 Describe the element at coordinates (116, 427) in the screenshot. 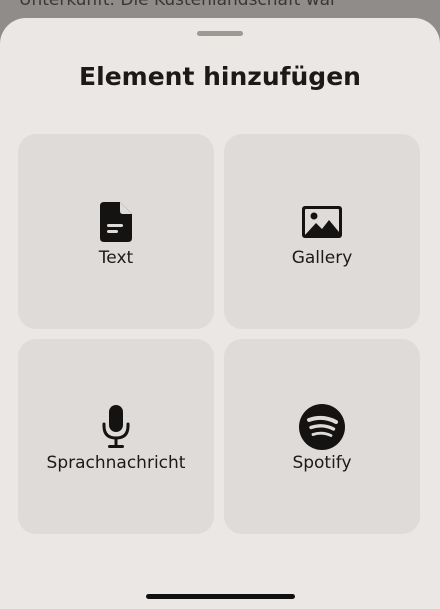

I see `microphone-icon` at that location.